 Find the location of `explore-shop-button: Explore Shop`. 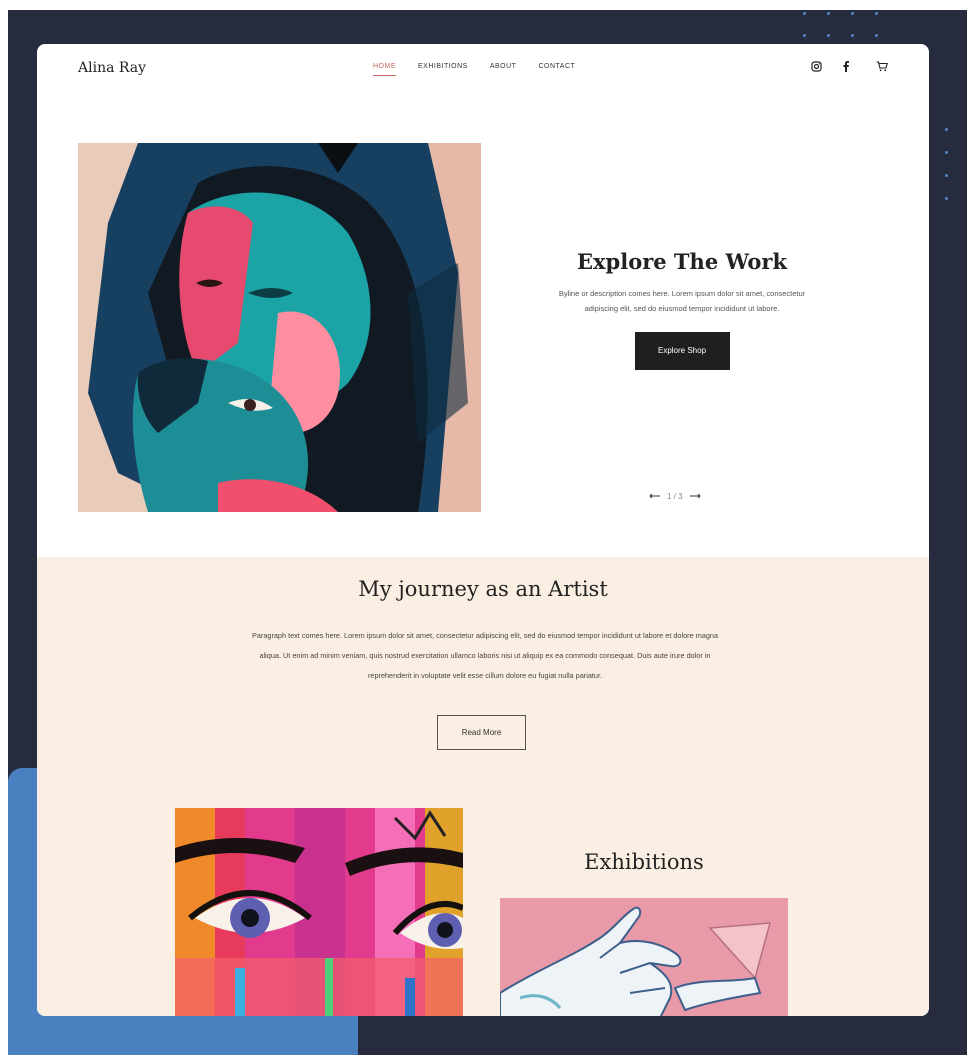

explore-shop-button: Explore Shop is located at coordinates (682, 351).